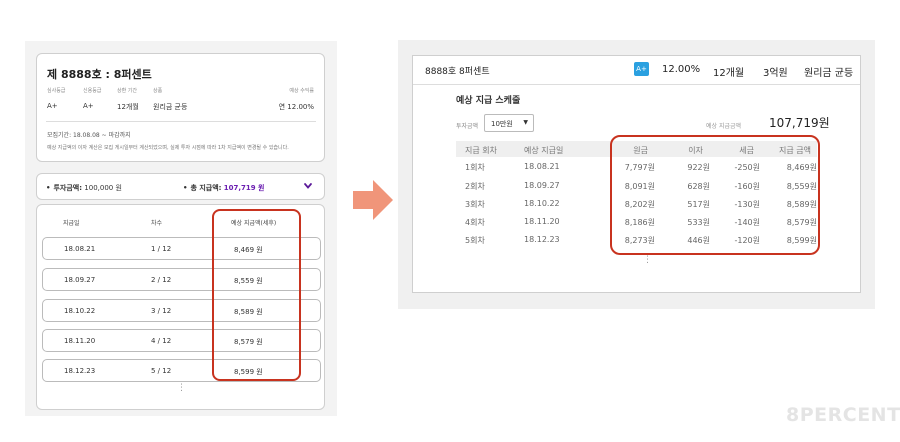 This screenshot has width=900, height=442. Describe the element at coordinates (88, 106) in the screenshot. I see `info-value-credit-grade: A+` at that location.